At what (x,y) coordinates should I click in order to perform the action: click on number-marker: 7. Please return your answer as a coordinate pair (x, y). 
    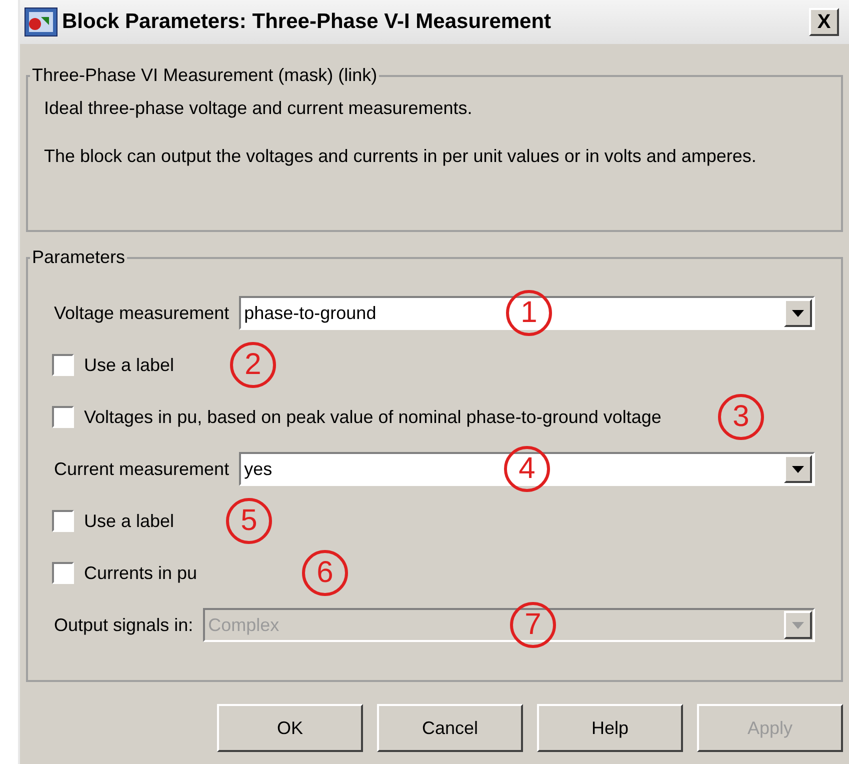
    Looking at the image, I should click on (533, 625).